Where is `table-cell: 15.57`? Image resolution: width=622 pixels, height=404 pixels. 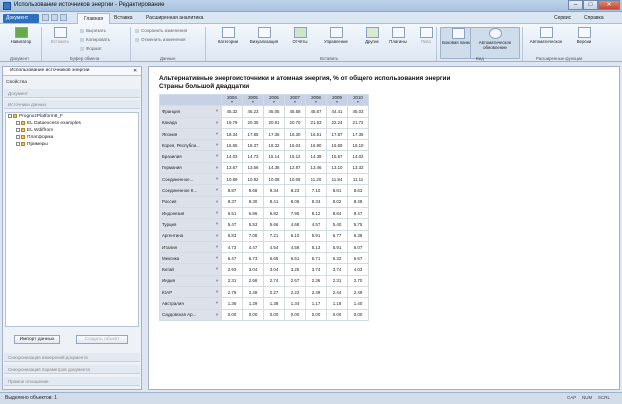
table-cell: 15.57 is located at coordinates (337, 156).